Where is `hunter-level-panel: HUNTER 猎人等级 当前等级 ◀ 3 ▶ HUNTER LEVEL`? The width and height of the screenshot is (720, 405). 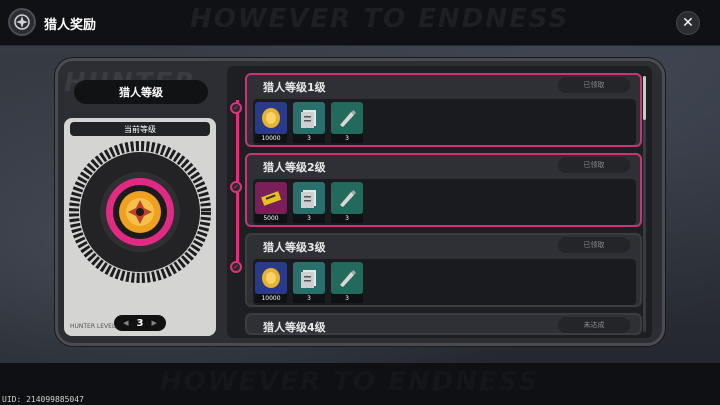
hunter-level-panel: HUNTER 猎人等级 当前等级 ◀ 3 ▶ HUNTER LEVEL is located at coordinates (141, 202).